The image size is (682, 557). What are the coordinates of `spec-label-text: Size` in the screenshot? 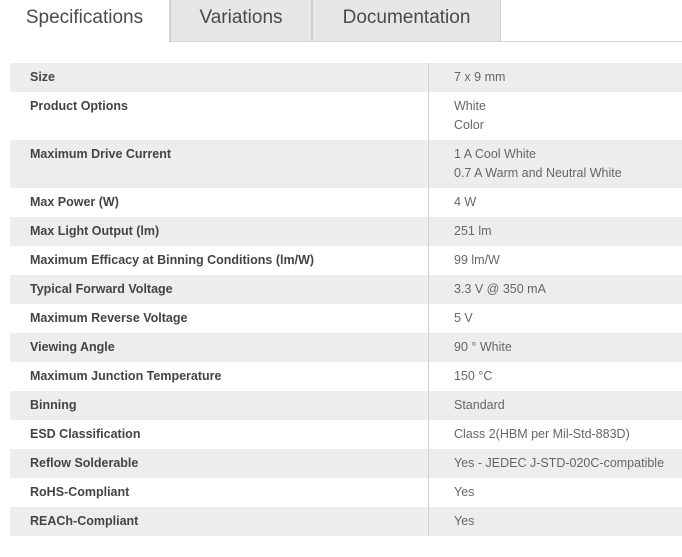 It's located at (43, 77).